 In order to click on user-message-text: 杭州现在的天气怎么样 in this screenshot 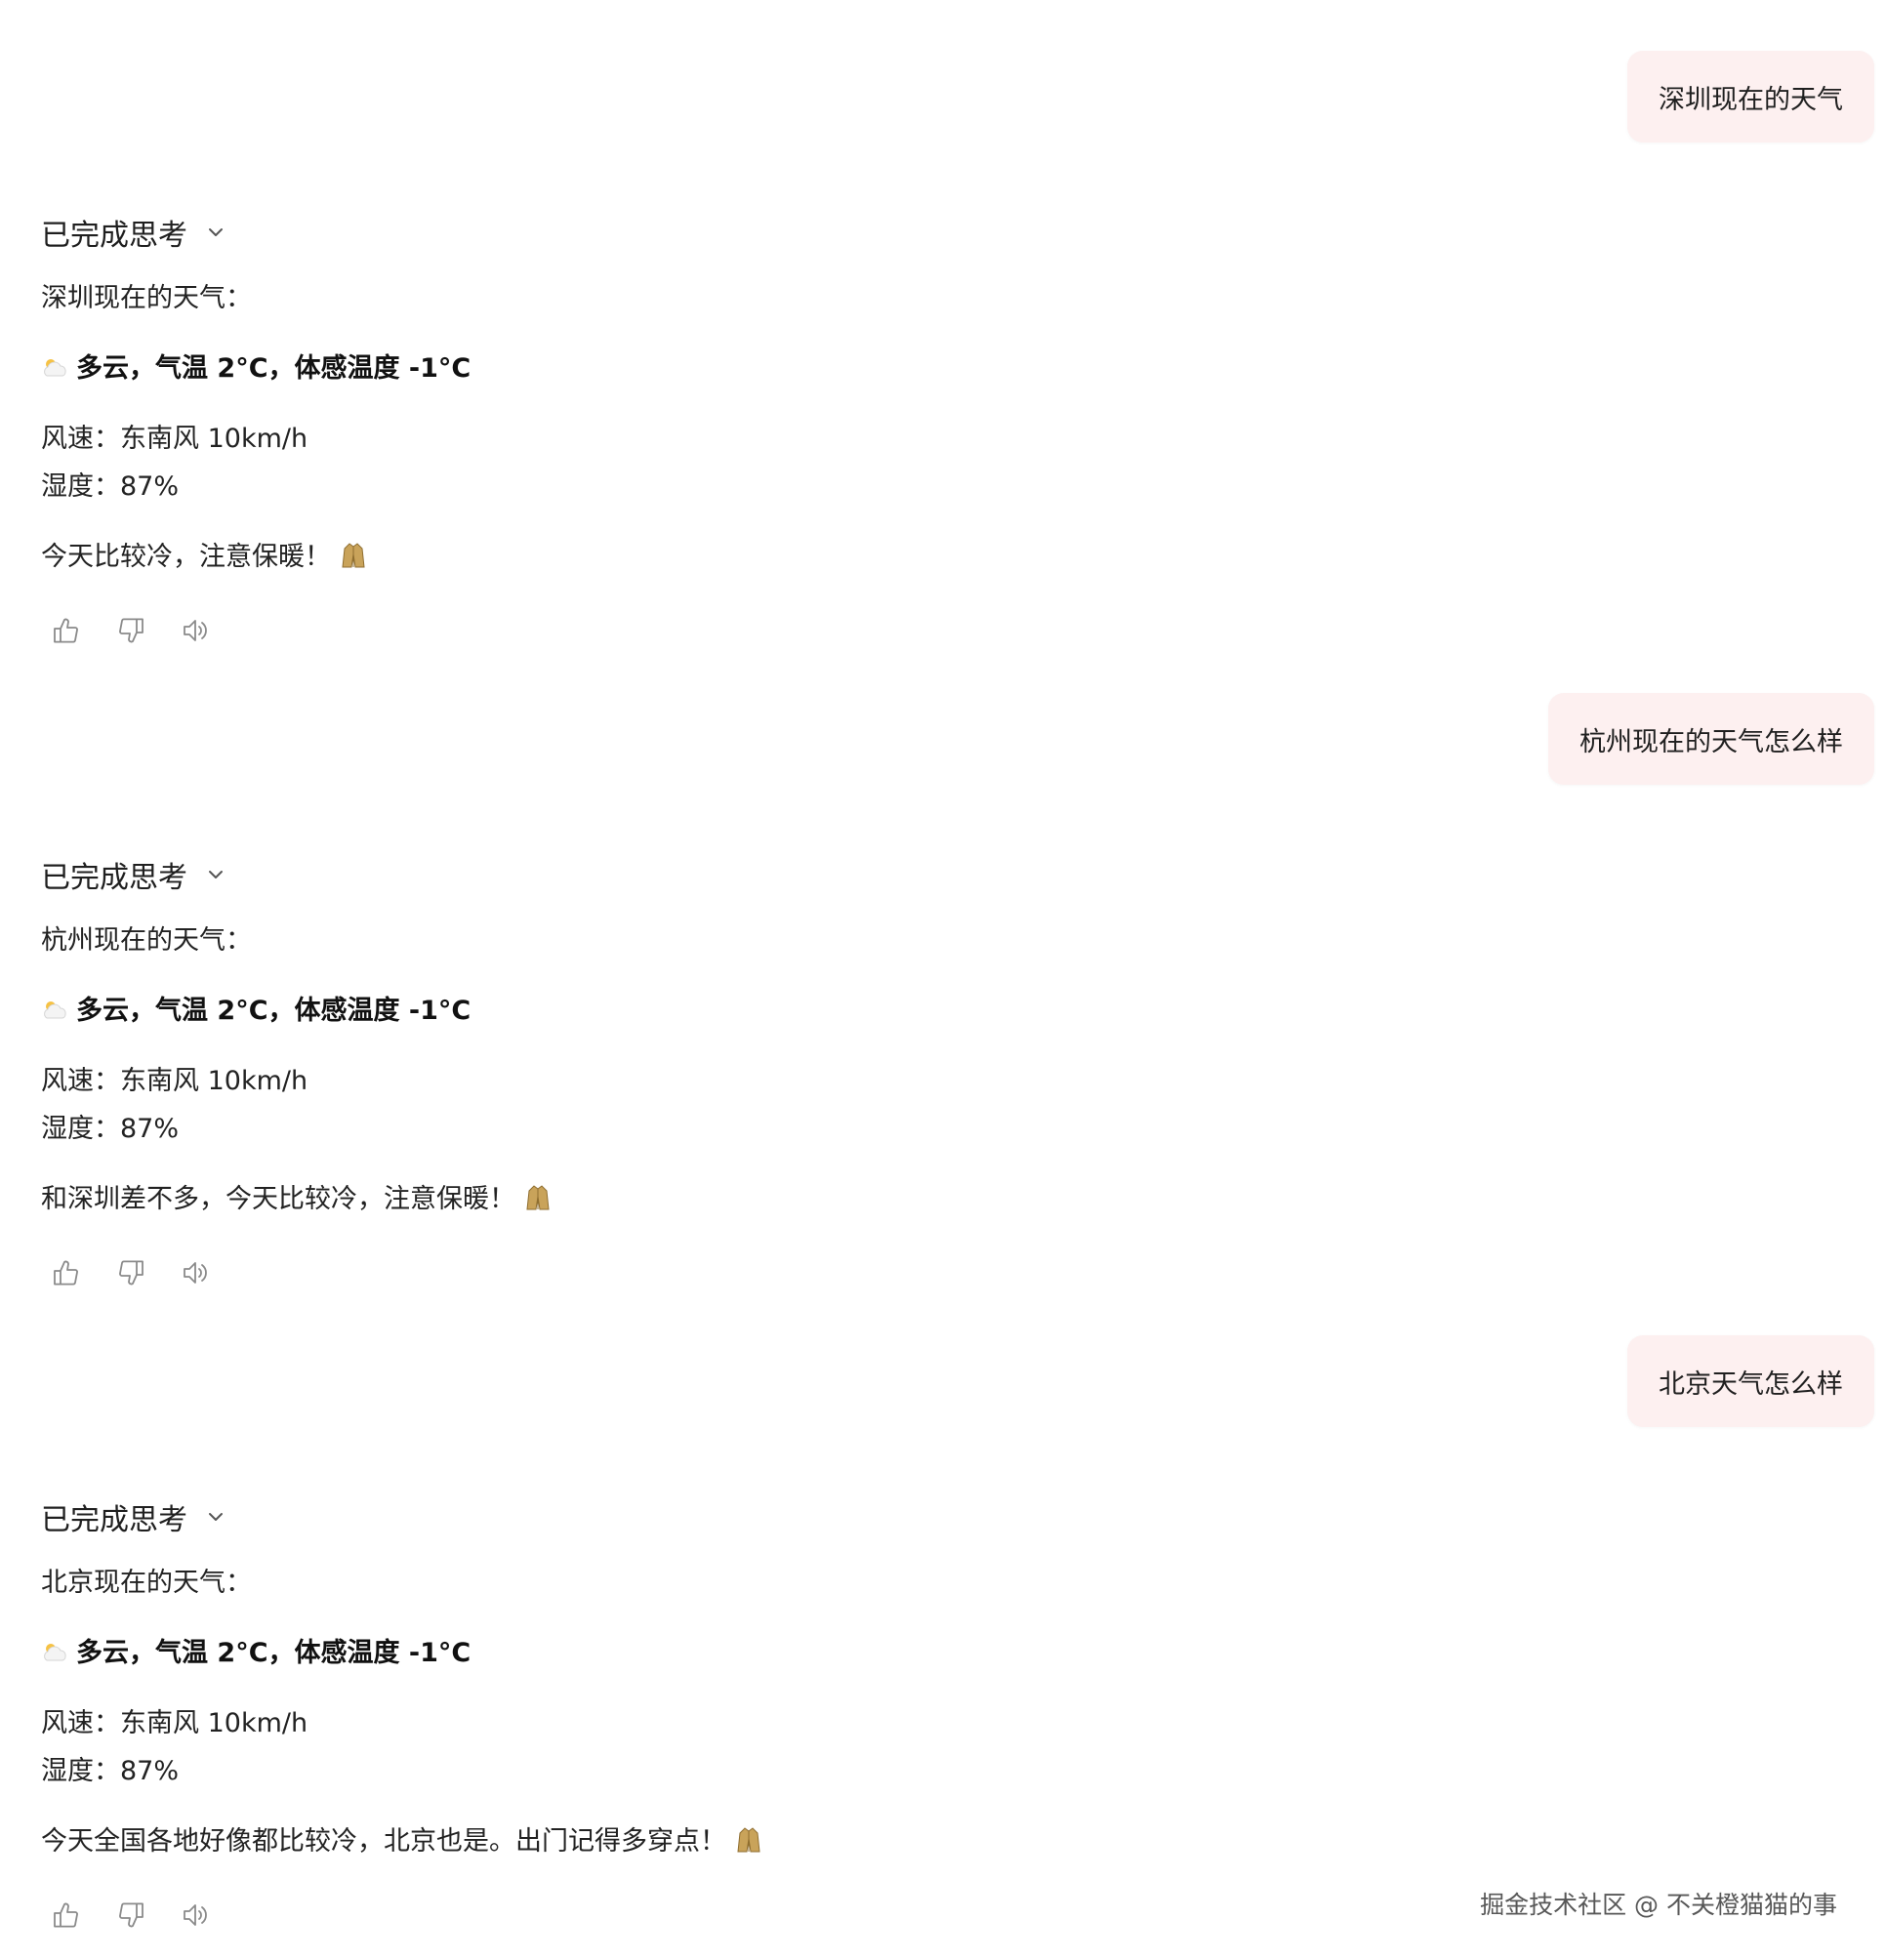, I will do `click(1711, 742)`.